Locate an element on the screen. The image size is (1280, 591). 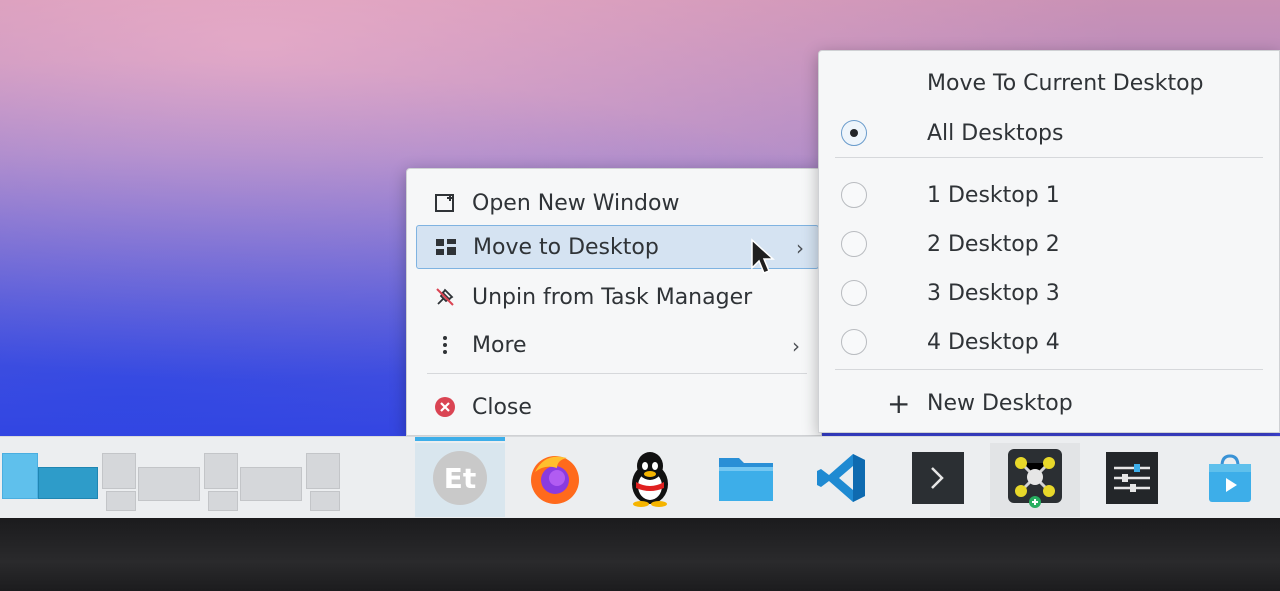
task-settings is located at coordinates (1132, 480).